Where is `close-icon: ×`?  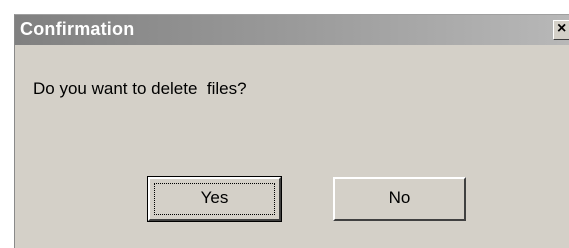 close-icon: × is located at coordinates (562, 28).